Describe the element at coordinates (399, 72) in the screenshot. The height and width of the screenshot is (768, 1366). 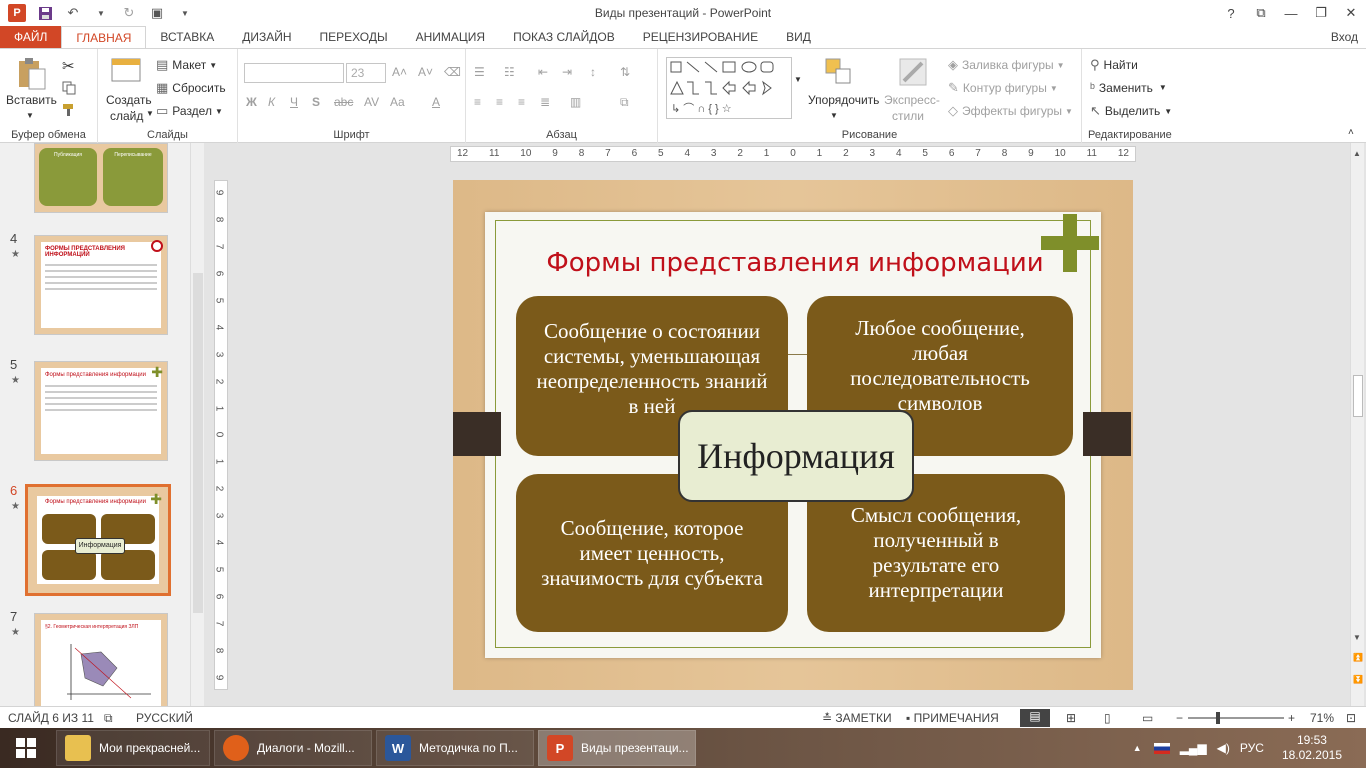
I see `grow-font-icon: A˄` at that location.